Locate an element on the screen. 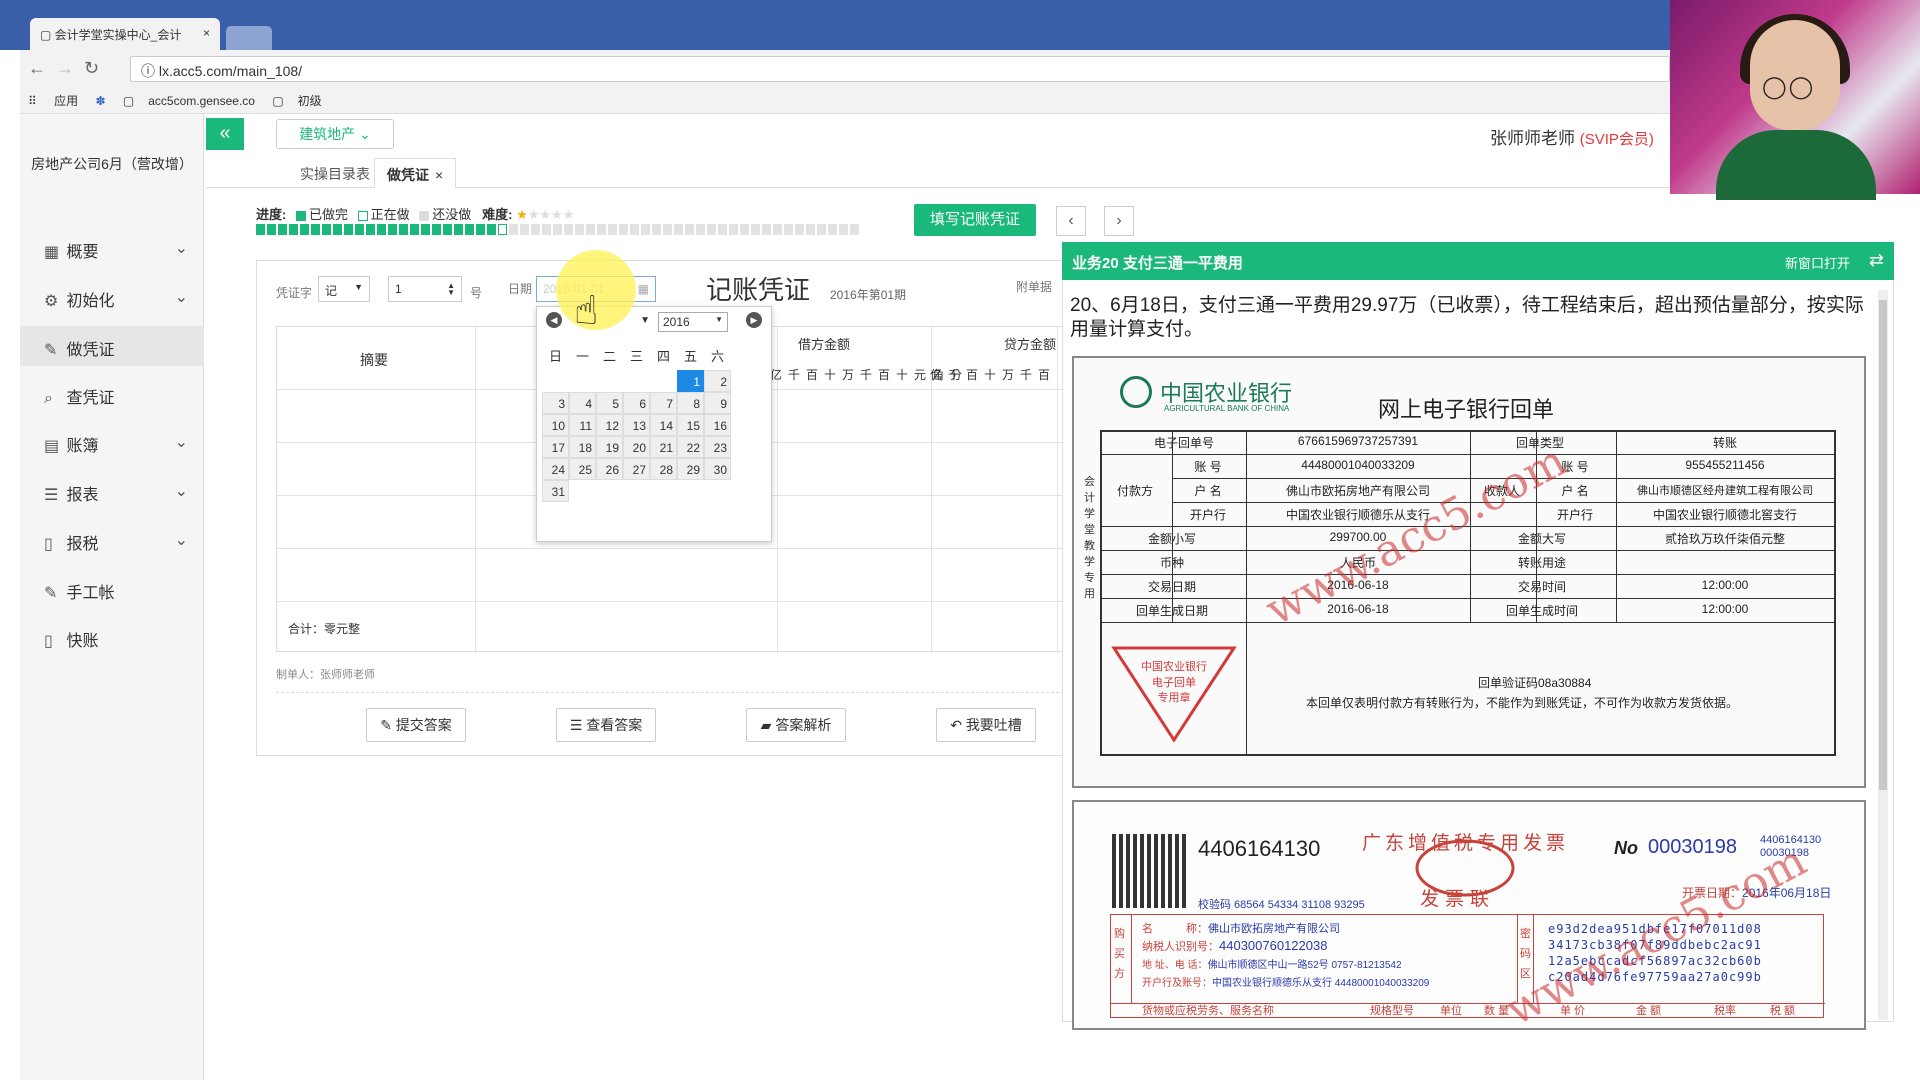 The image size is (1920, 1080). calendar-icon: ▦ is located at coordinates (643, 289).